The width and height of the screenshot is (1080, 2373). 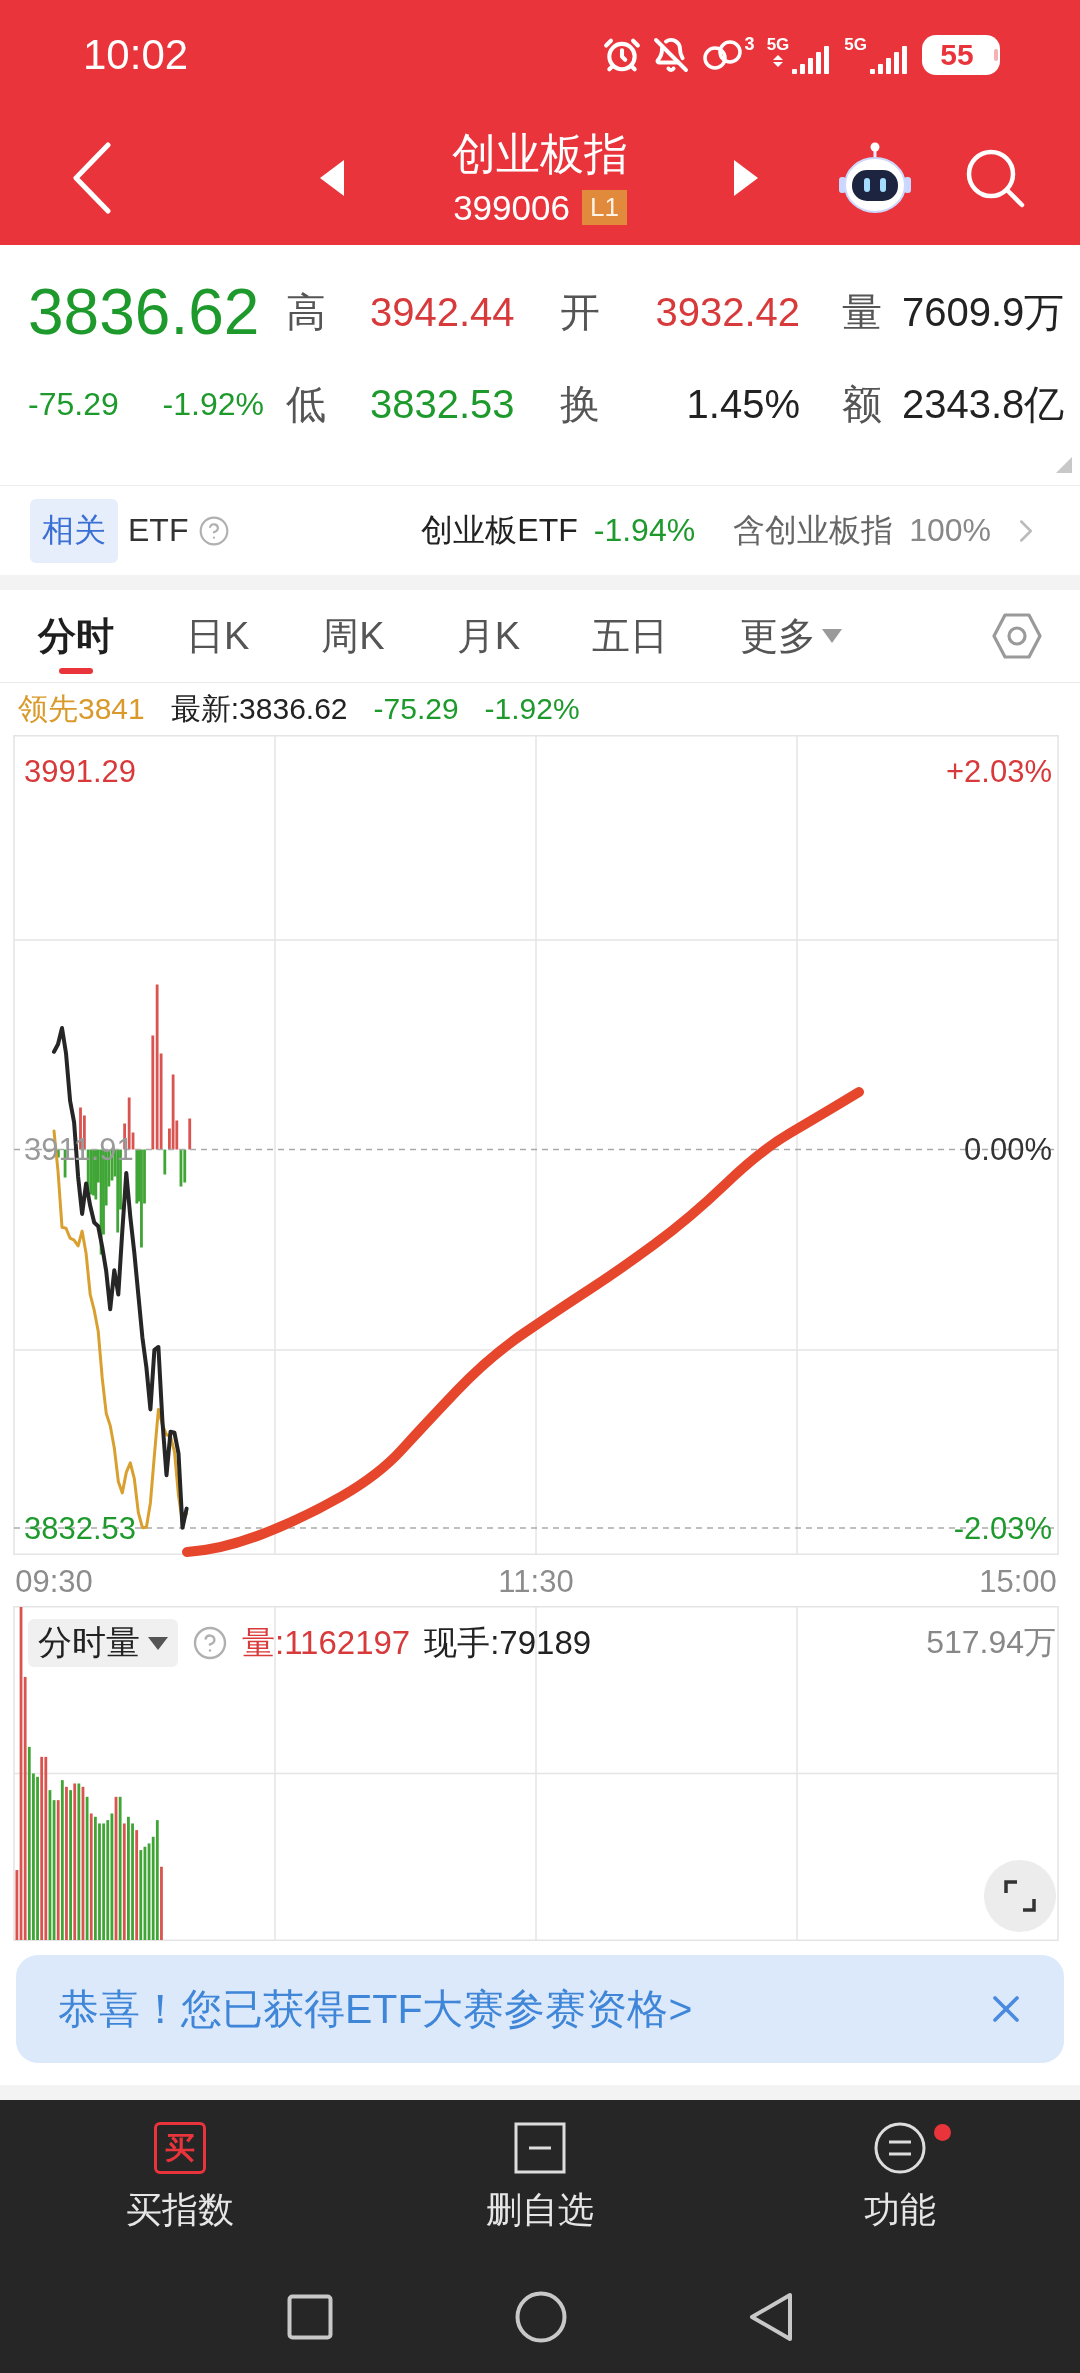 What do you see at coordinates (540, 2148) in the screenshot?
I see `minus-square-icon` at bounding box center [540, 2148].